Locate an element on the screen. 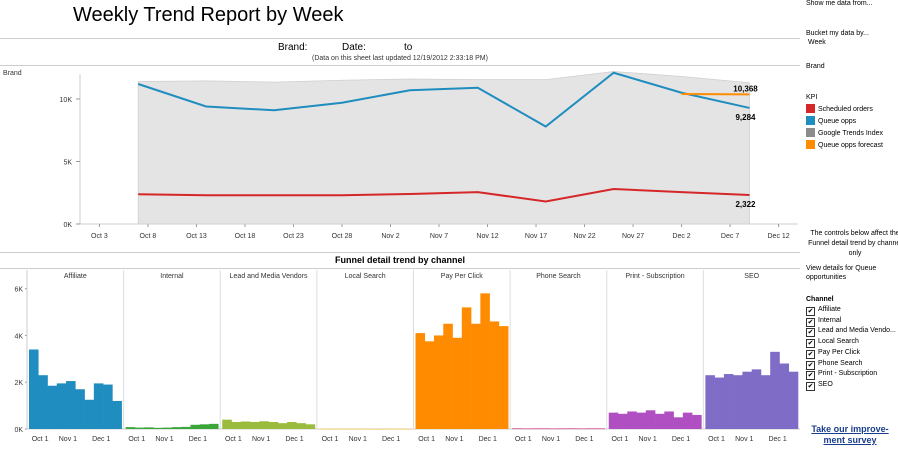 Image resolution: width=898 pixels, height=449 pixels. kpi-legend-item: Queue opps forecast is located at coordinates (844, 144).